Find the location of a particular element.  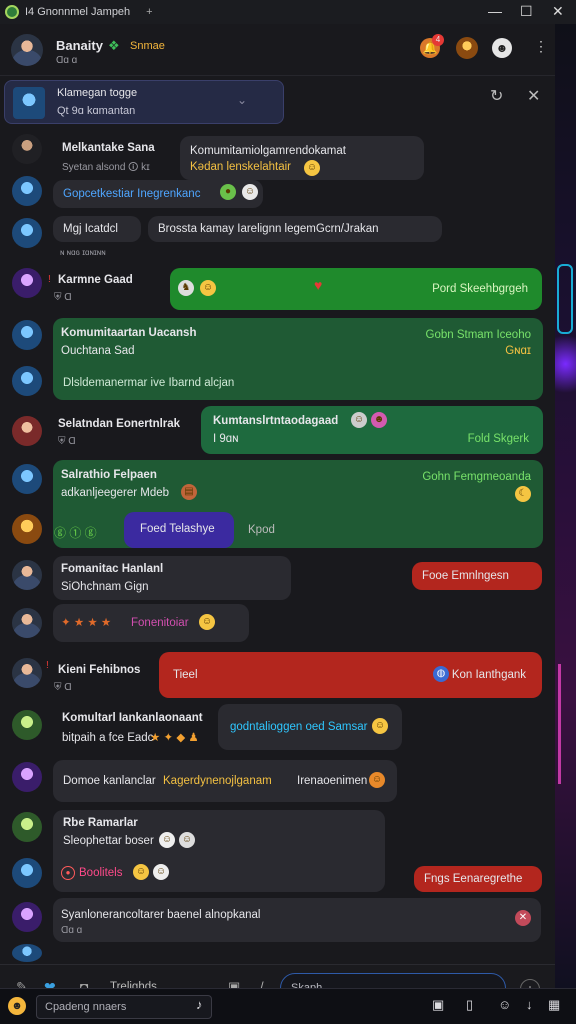

message-text: Gopcetkestiar Inegrenkanc is located at coordinates (132, 194).